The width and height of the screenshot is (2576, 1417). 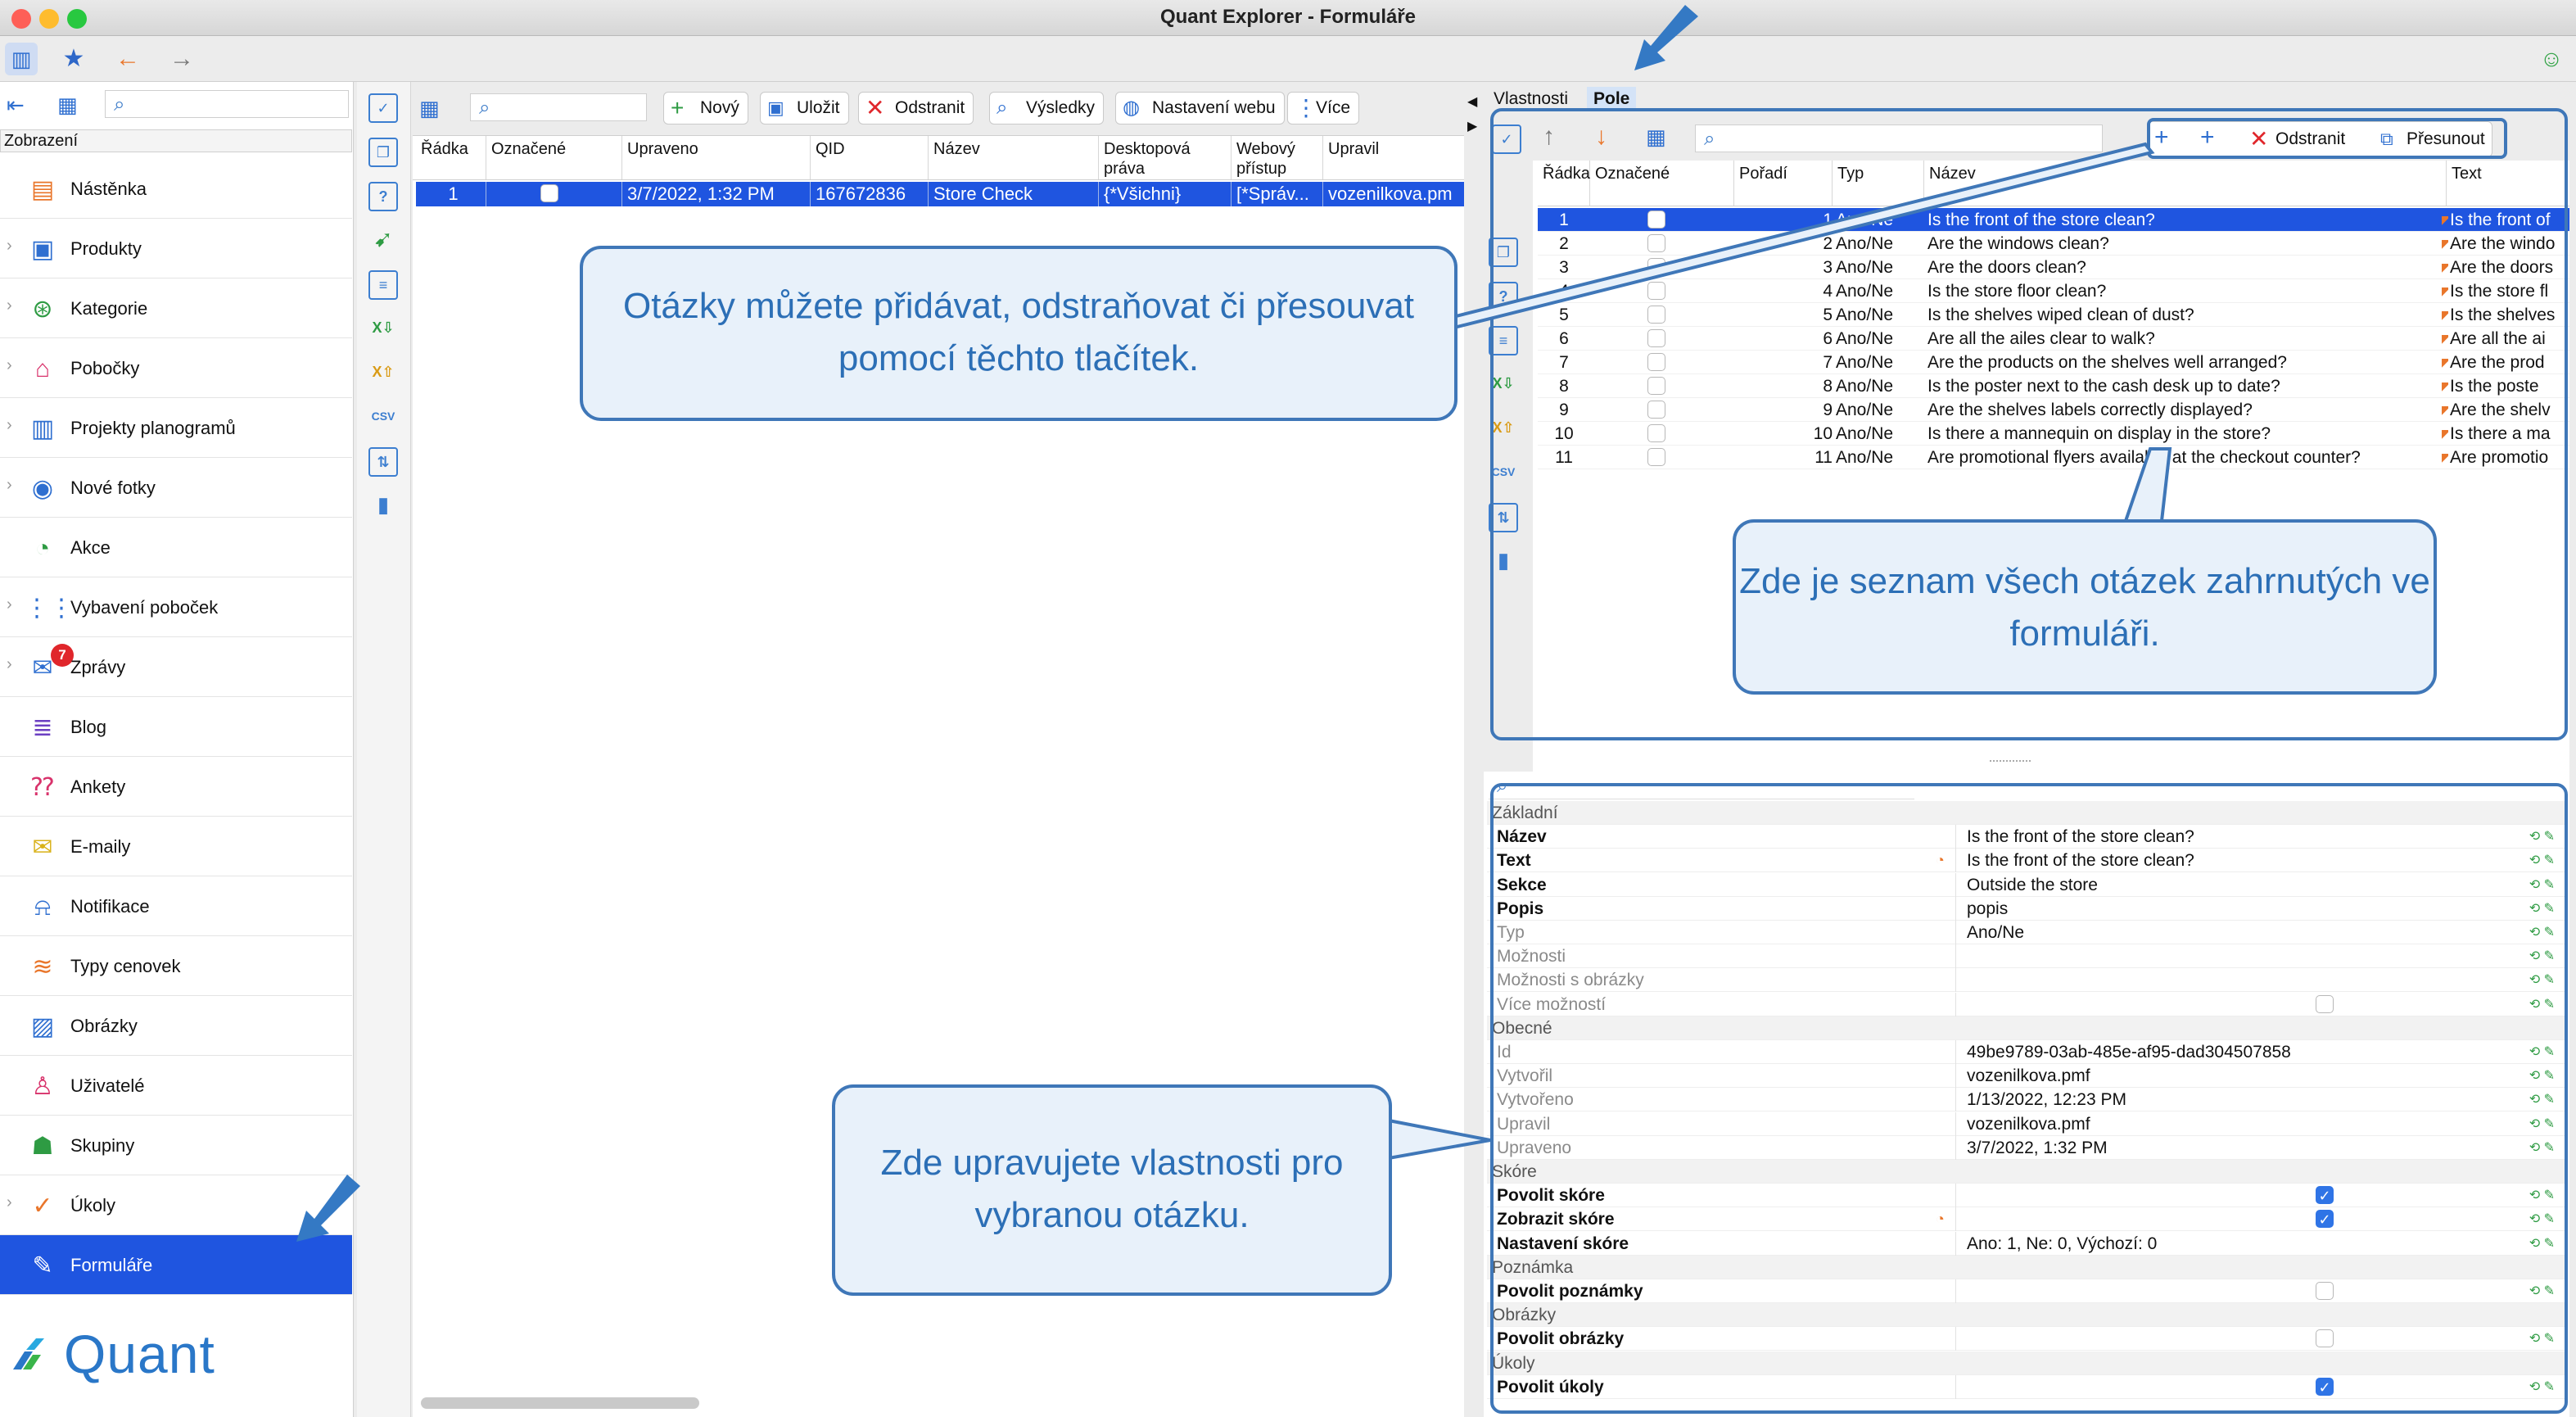 I want to click on forward-arrow-icon: →, so click(x=181, y=59).